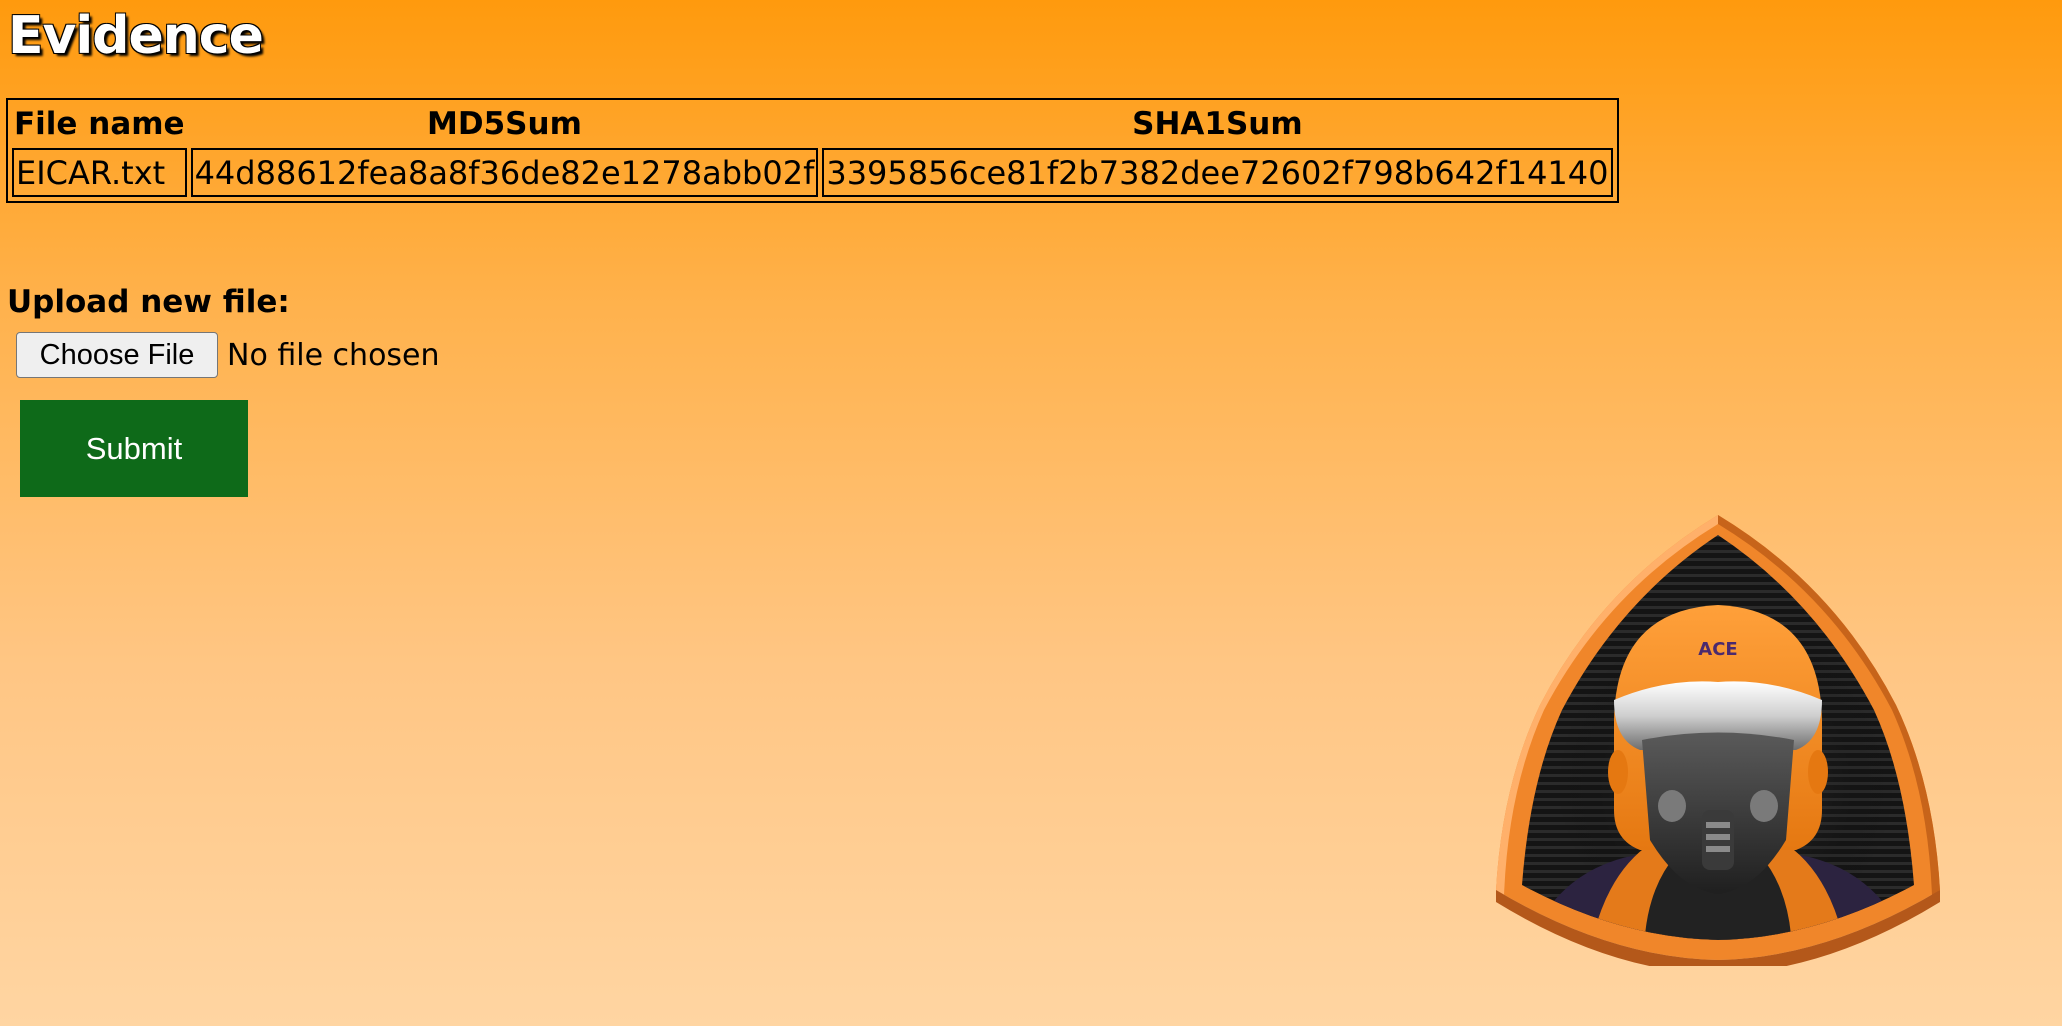 This screenshot has width=2062, height=1026. I want to click on column-header-sha1sum: SHA1Sum, so click(1217, 124).